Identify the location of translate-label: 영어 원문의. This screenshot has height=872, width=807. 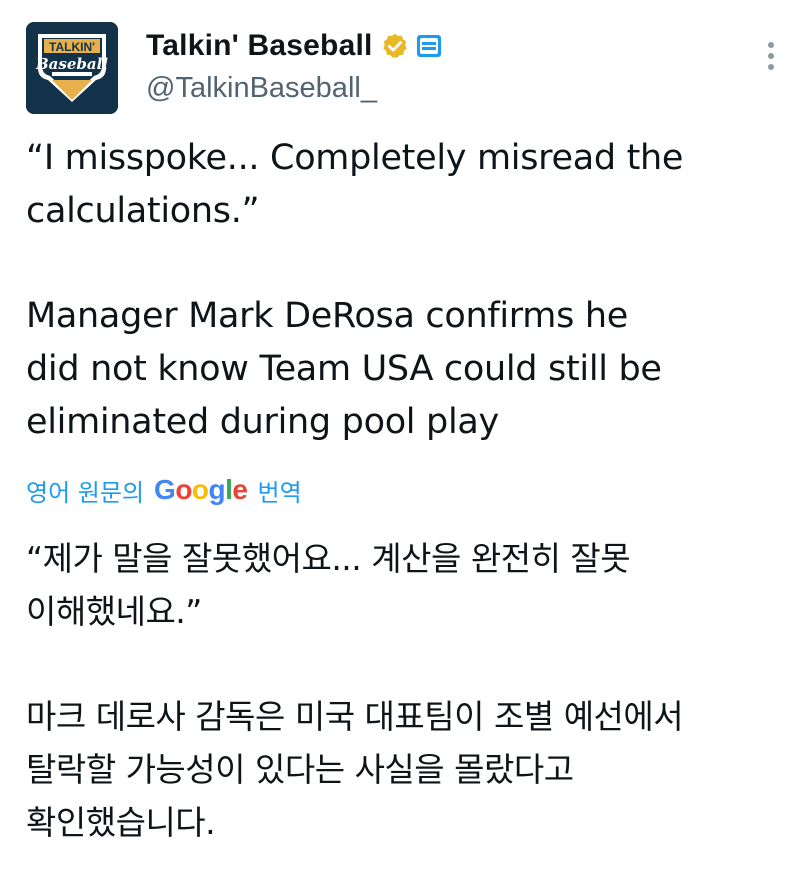
(85, 492).